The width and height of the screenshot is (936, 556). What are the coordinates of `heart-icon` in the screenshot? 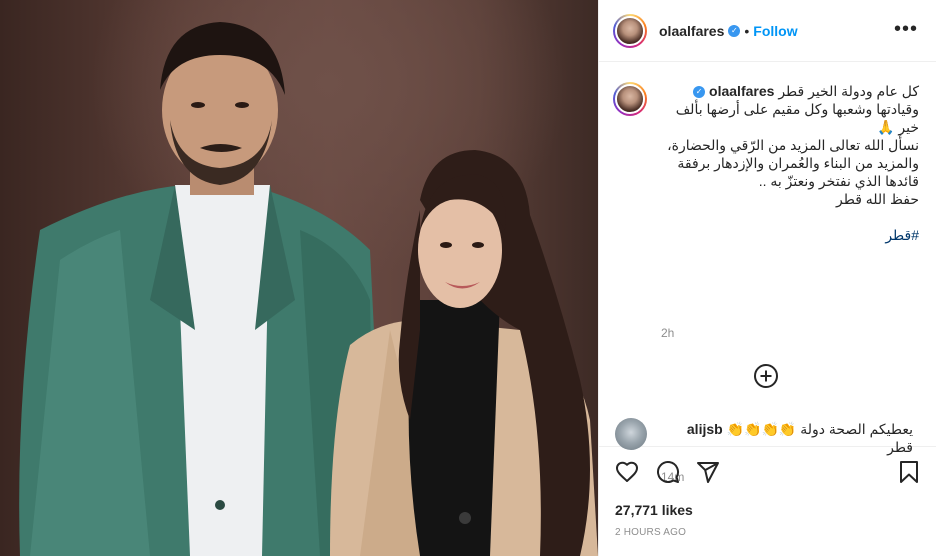 It's located at (627, 472).